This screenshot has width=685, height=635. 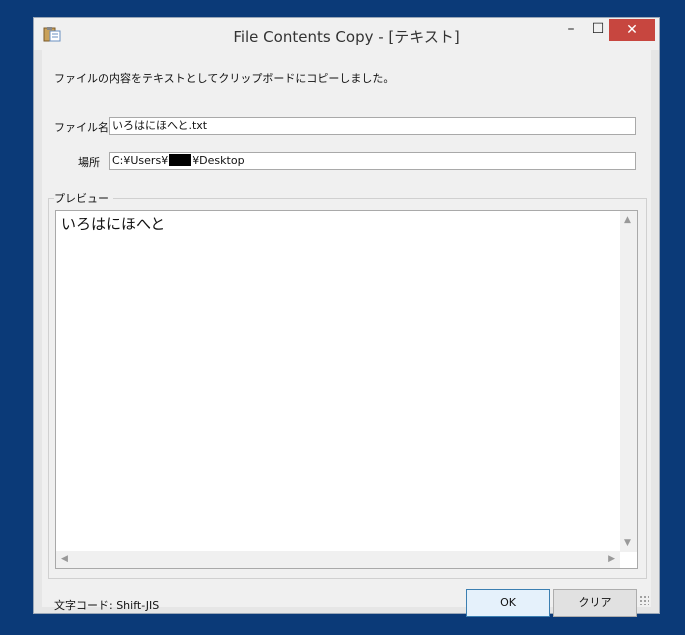 I want to click on location-suffix: ¥Desktop, so click(x=218, y=160).